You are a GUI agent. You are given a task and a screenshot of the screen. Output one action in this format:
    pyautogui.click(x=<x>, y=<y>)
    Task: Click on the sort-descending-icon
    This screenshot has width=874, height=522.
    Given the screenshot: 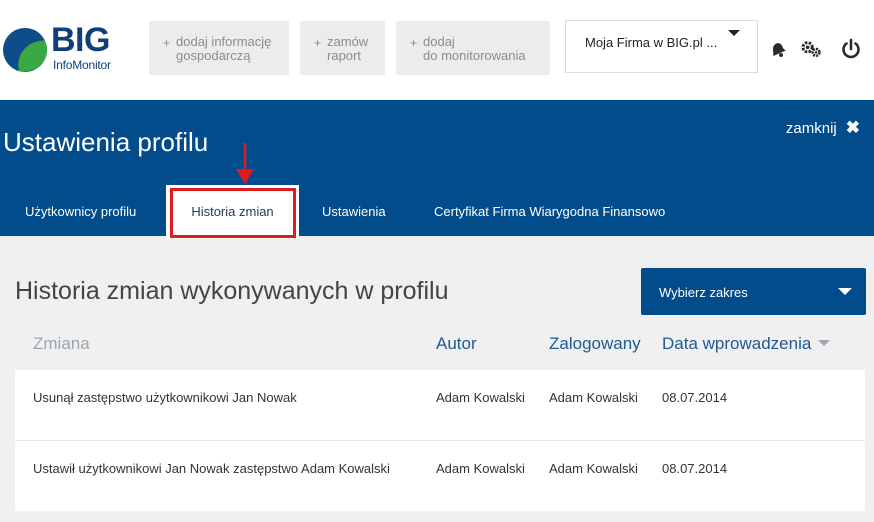 What is the action you would take?
    pyautogui.click(x=824, y=343)
    